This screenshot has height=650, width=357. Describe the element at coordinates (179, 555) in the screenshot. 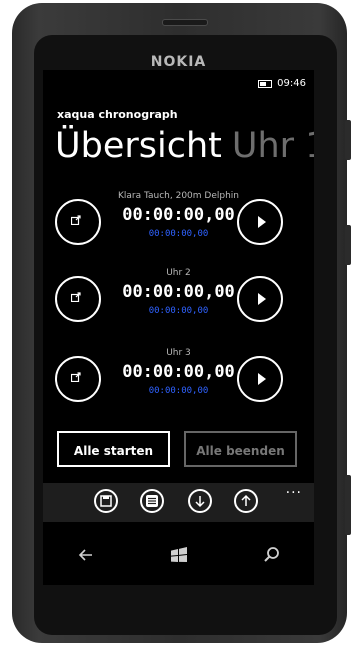

I see `windows-icon` at that location.